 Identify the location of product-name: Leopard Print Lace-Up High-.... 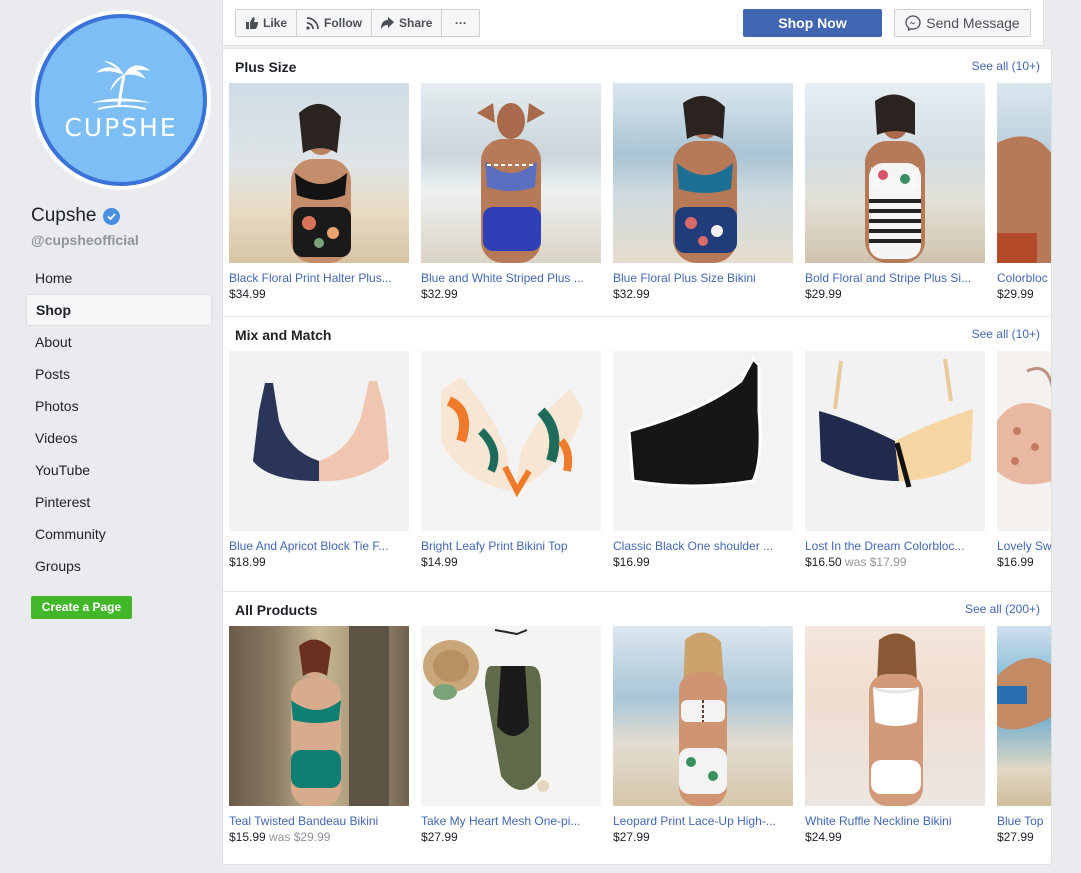
(703, 821).